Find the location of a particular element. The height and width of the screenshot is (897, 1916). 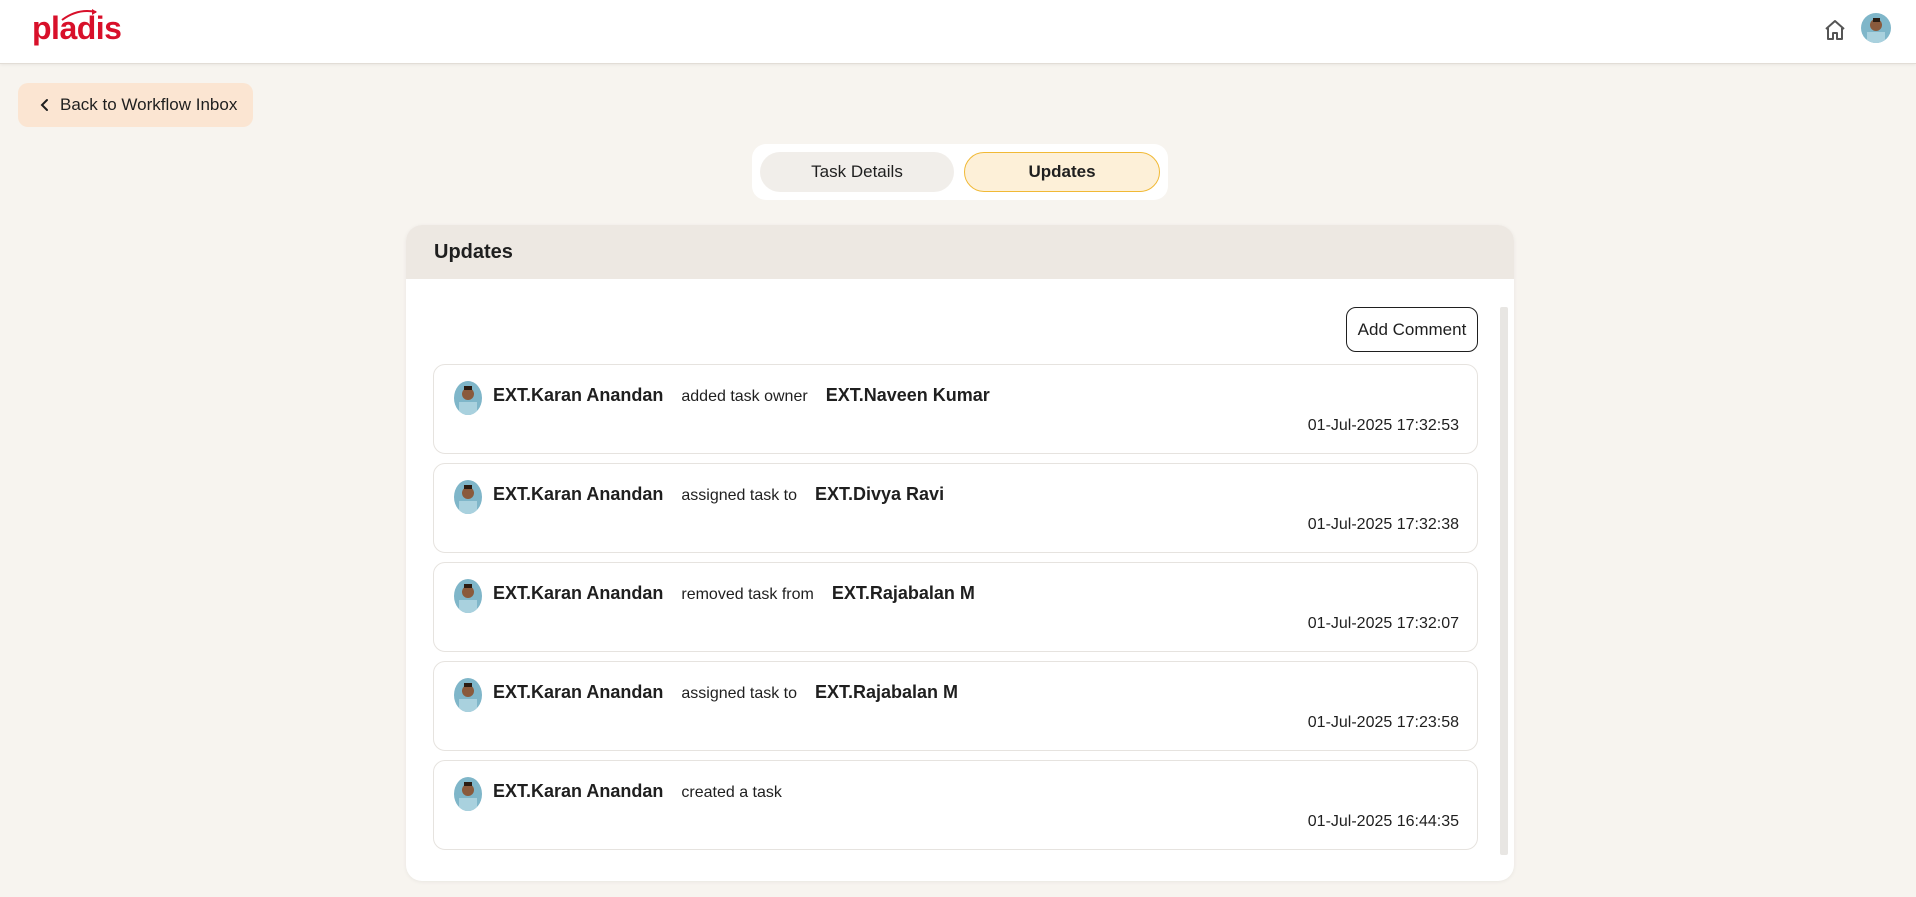

update-timestamp: 01-Jul-2025 17:32:53 is located at coordinates (1383, 425).